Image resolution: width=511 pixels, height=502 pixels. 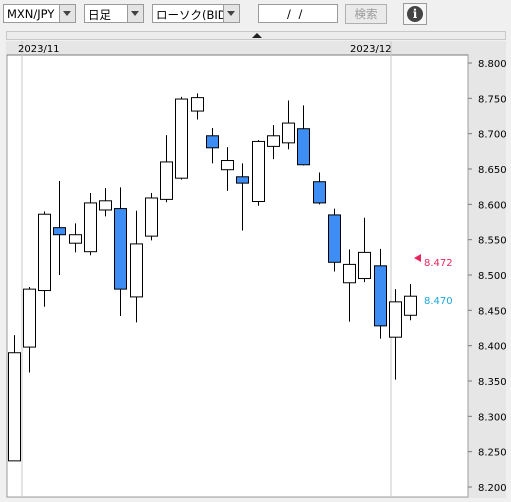 What do you see at coordinates (492, 311) in the screenshot?
I see `y-tick-label: 8.450` at bounding box center [492, 311].